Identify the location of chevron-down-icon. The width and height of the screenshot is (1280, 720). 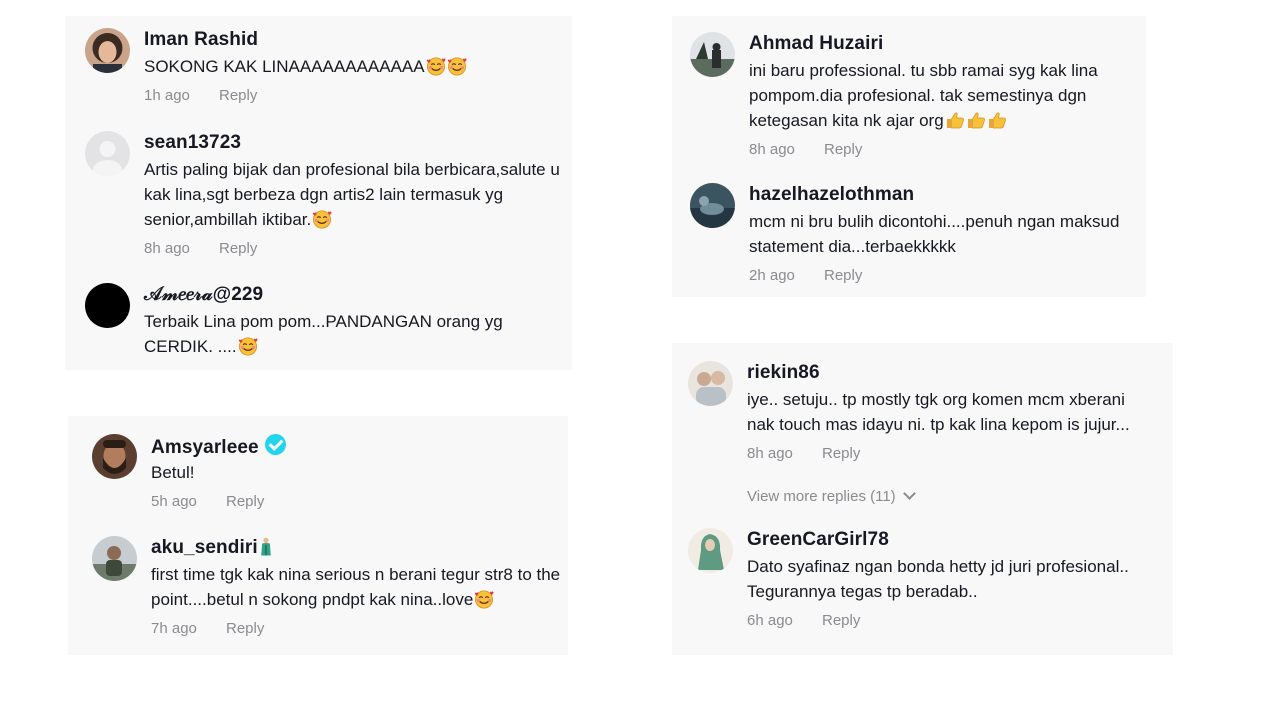
(909, 493).